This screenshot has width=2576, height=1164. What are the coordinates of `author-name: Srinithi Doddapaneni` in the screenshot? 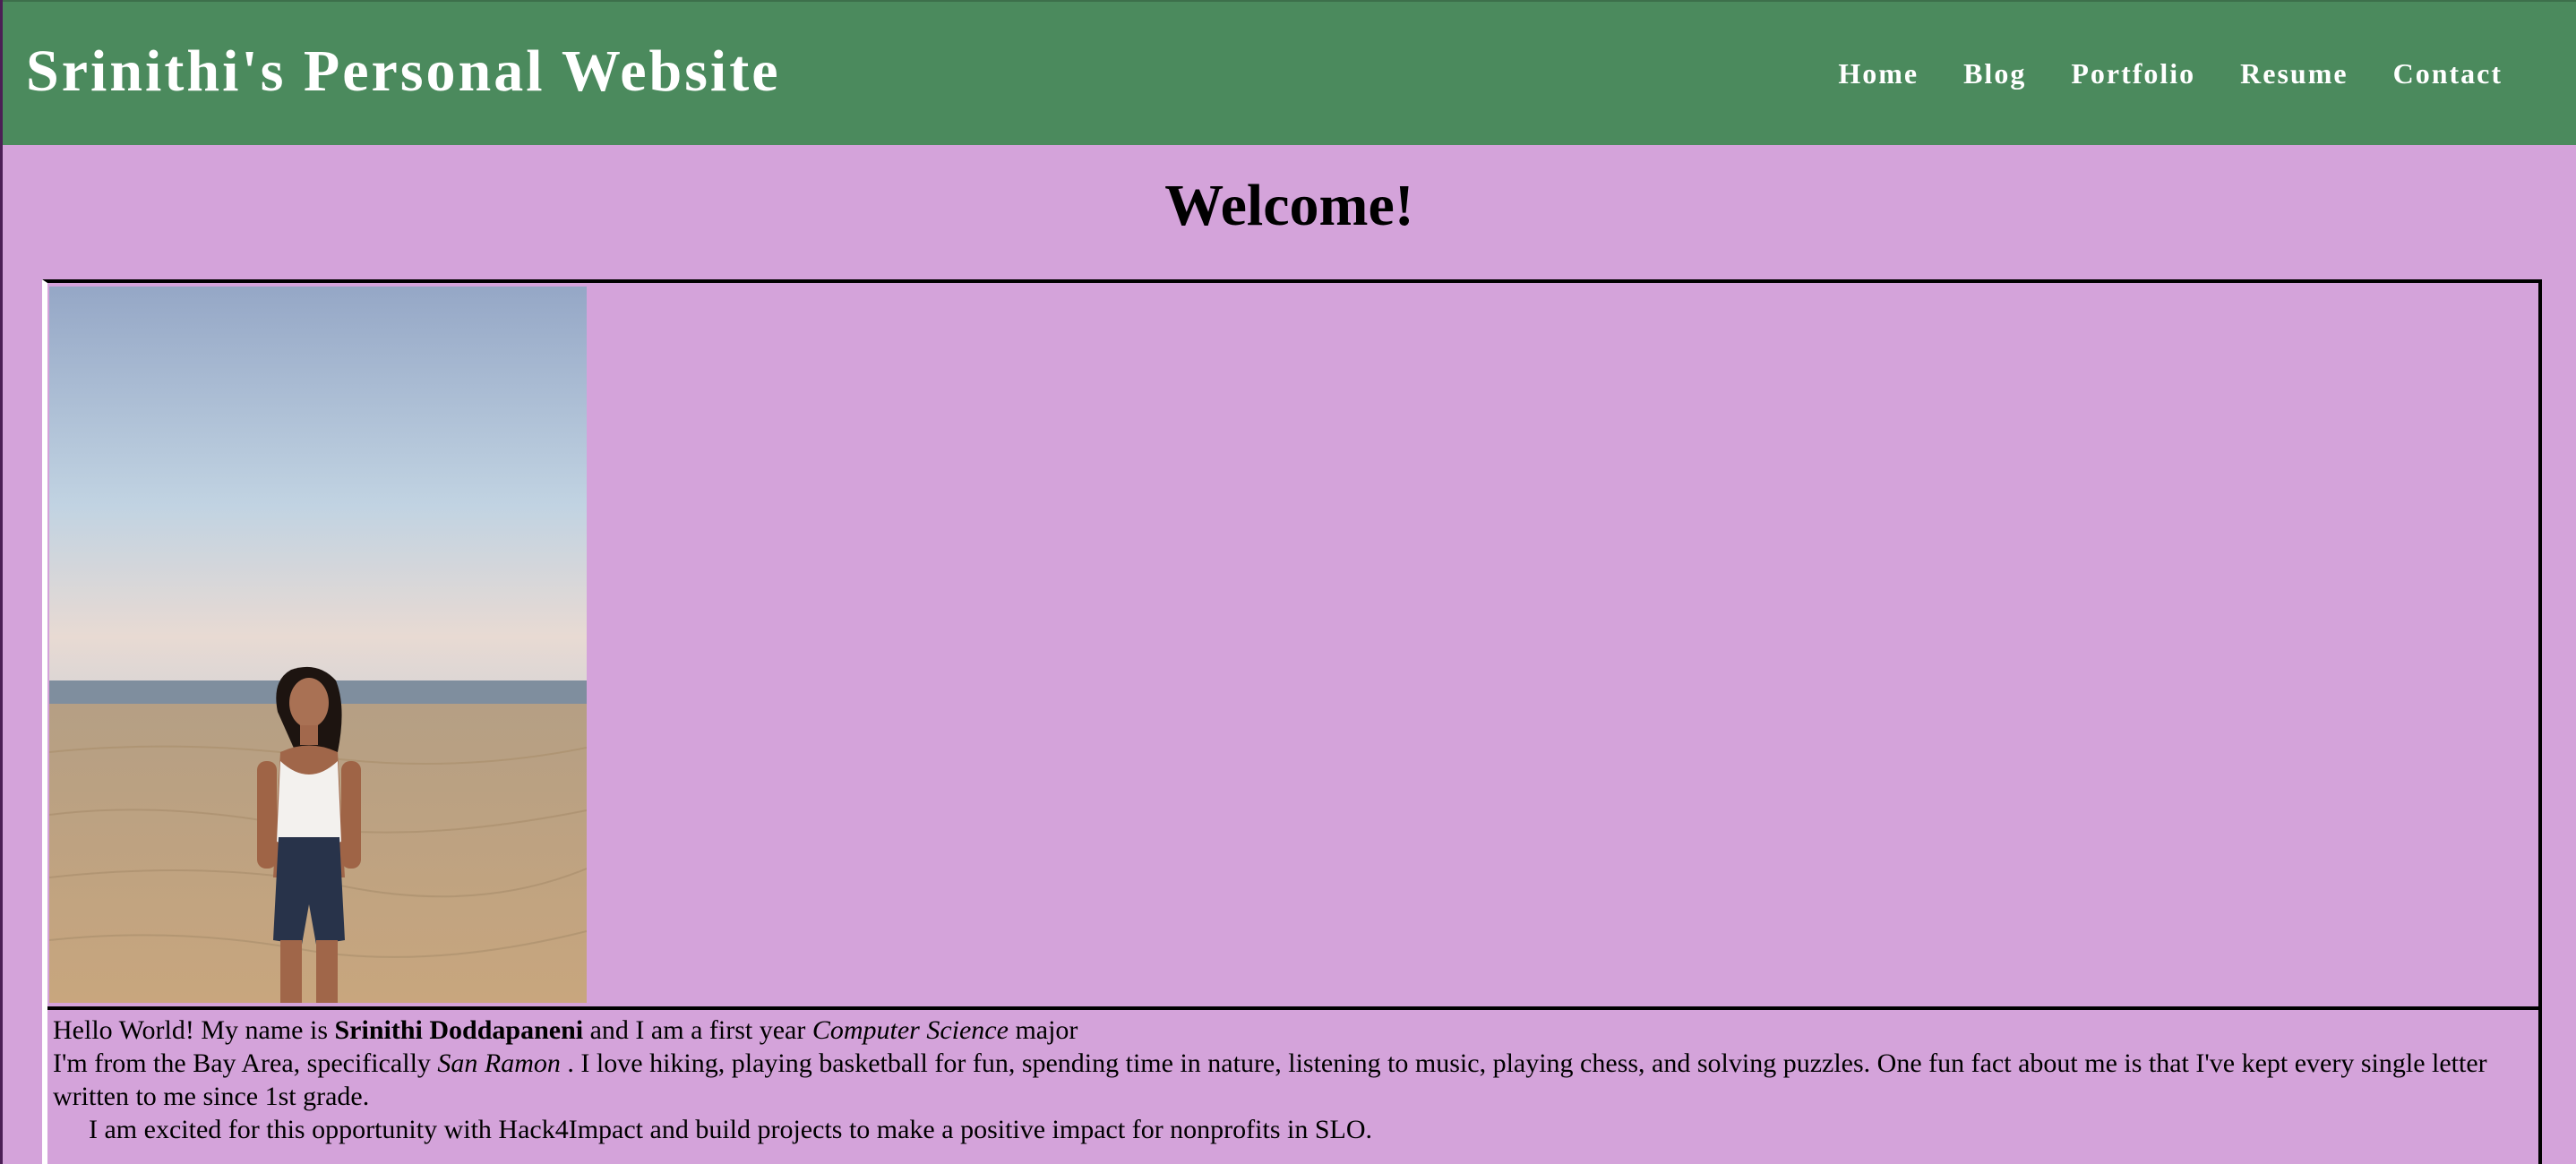 It's located at (459, 1030).